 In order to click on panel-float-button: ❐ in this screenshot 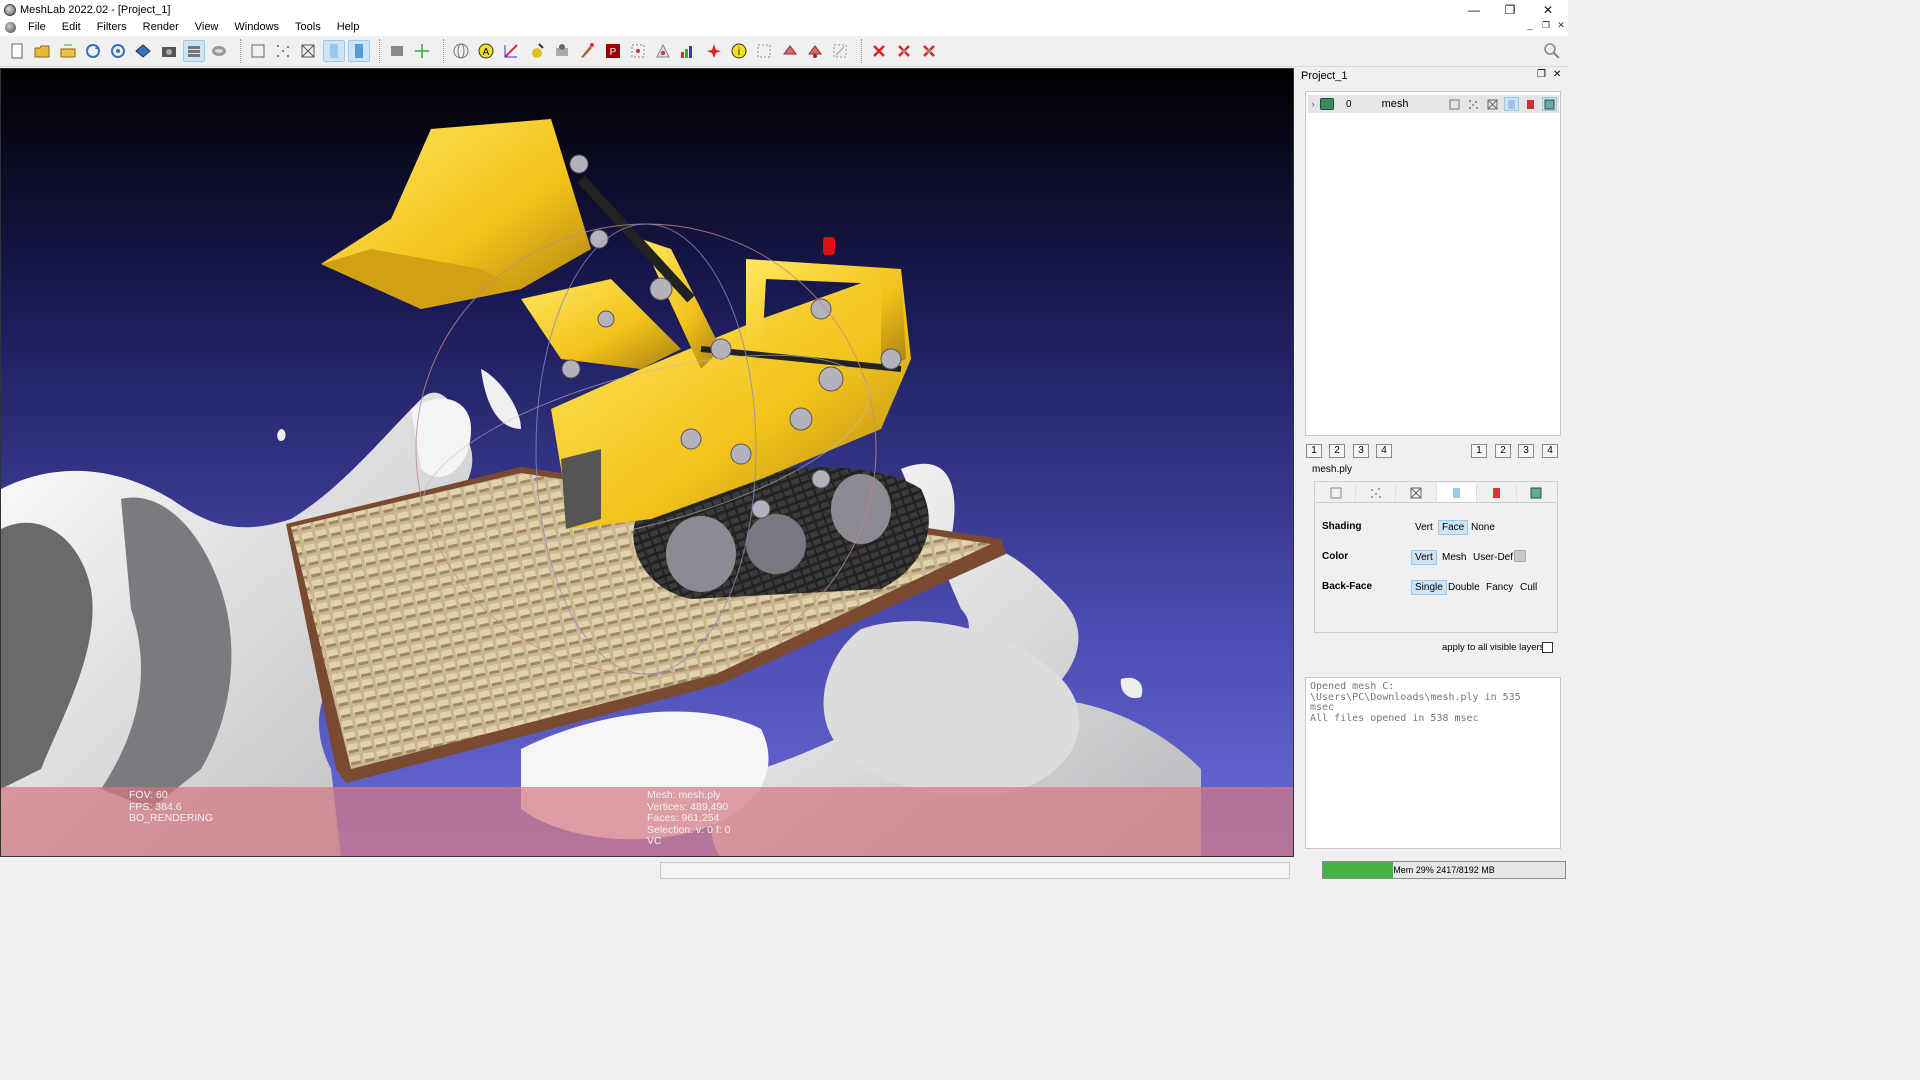, I will do `click(1541, 74)`.